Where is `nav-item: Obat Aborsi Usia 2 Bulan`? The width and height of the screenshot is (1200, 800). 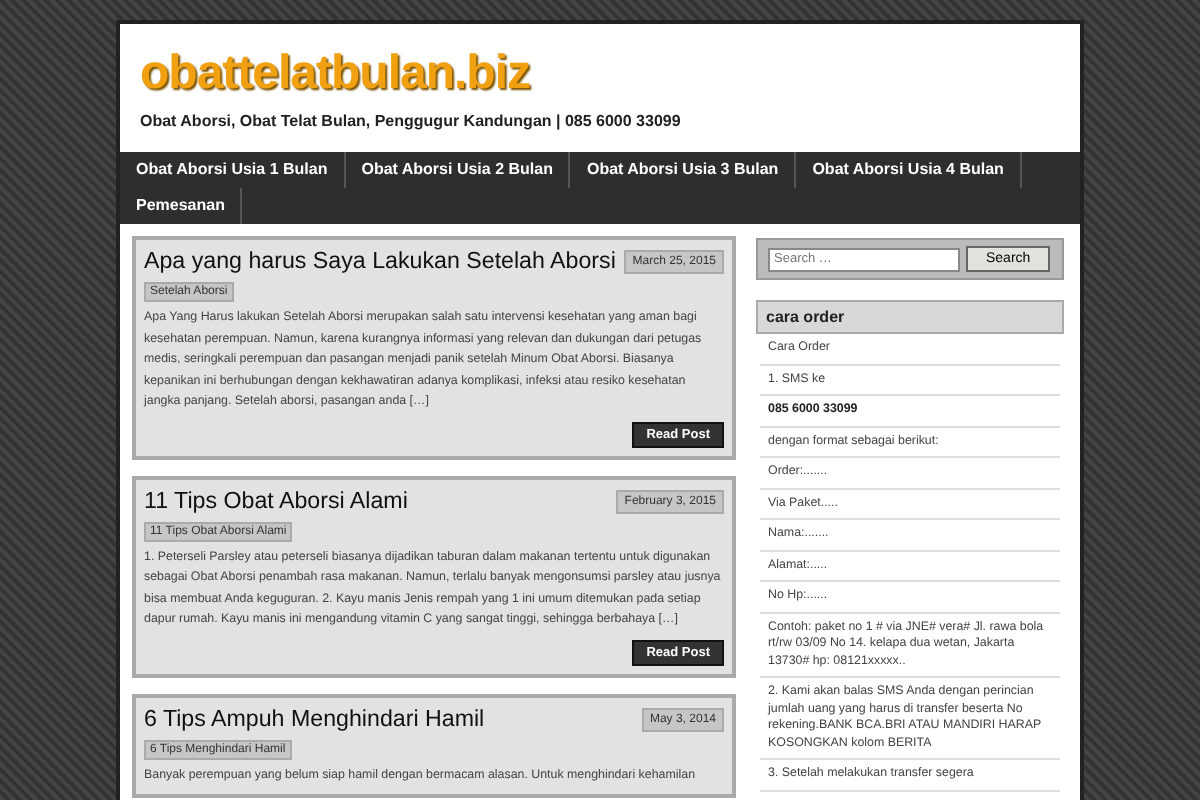 nav-item: Obat Aborsi Usia 2 Bulan is located at coordinates (458, 170).